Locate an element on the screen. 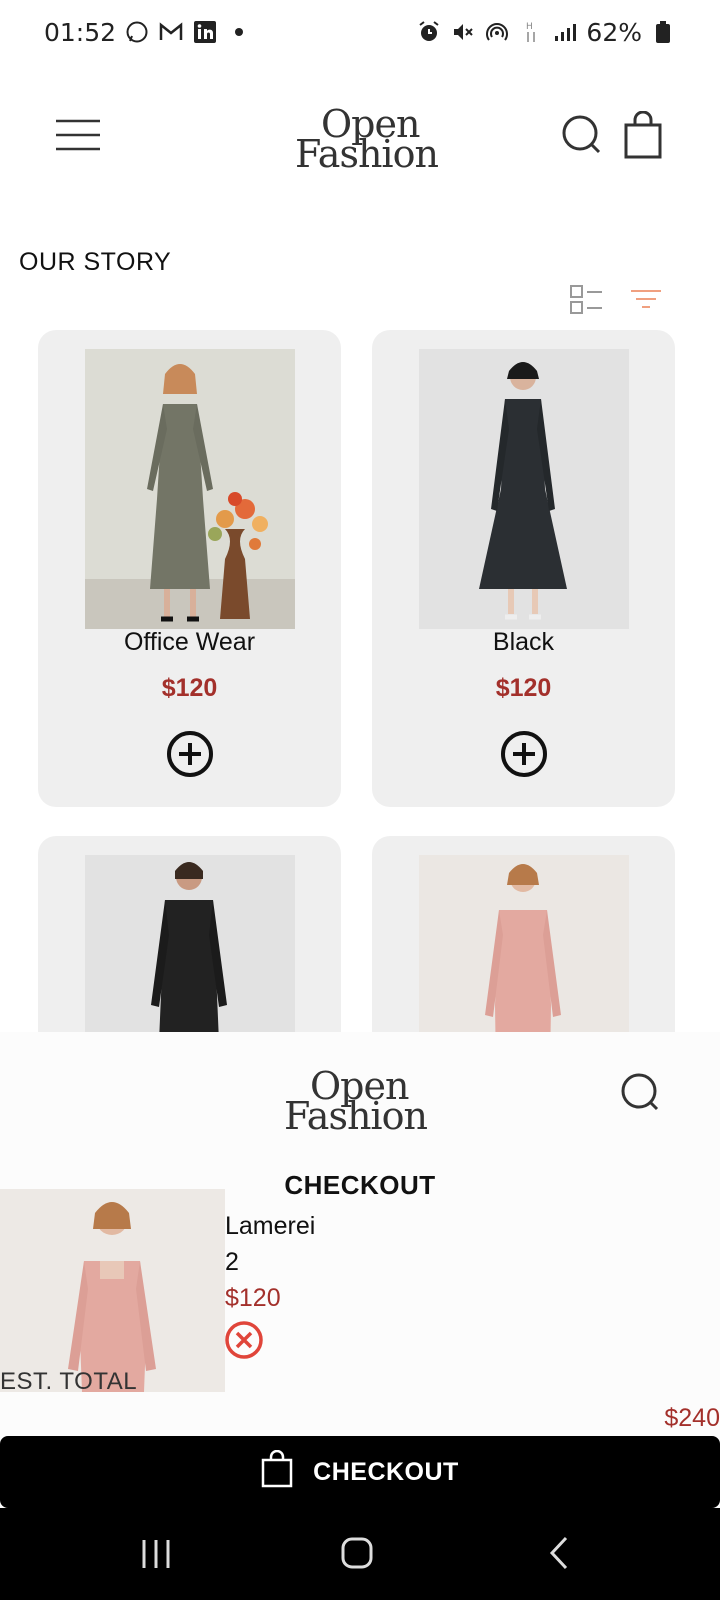 Image resolution: width=720 pixels, height=1600 pixels. checkout-logo: Open Fashion is located at coordinates (364, 1102).